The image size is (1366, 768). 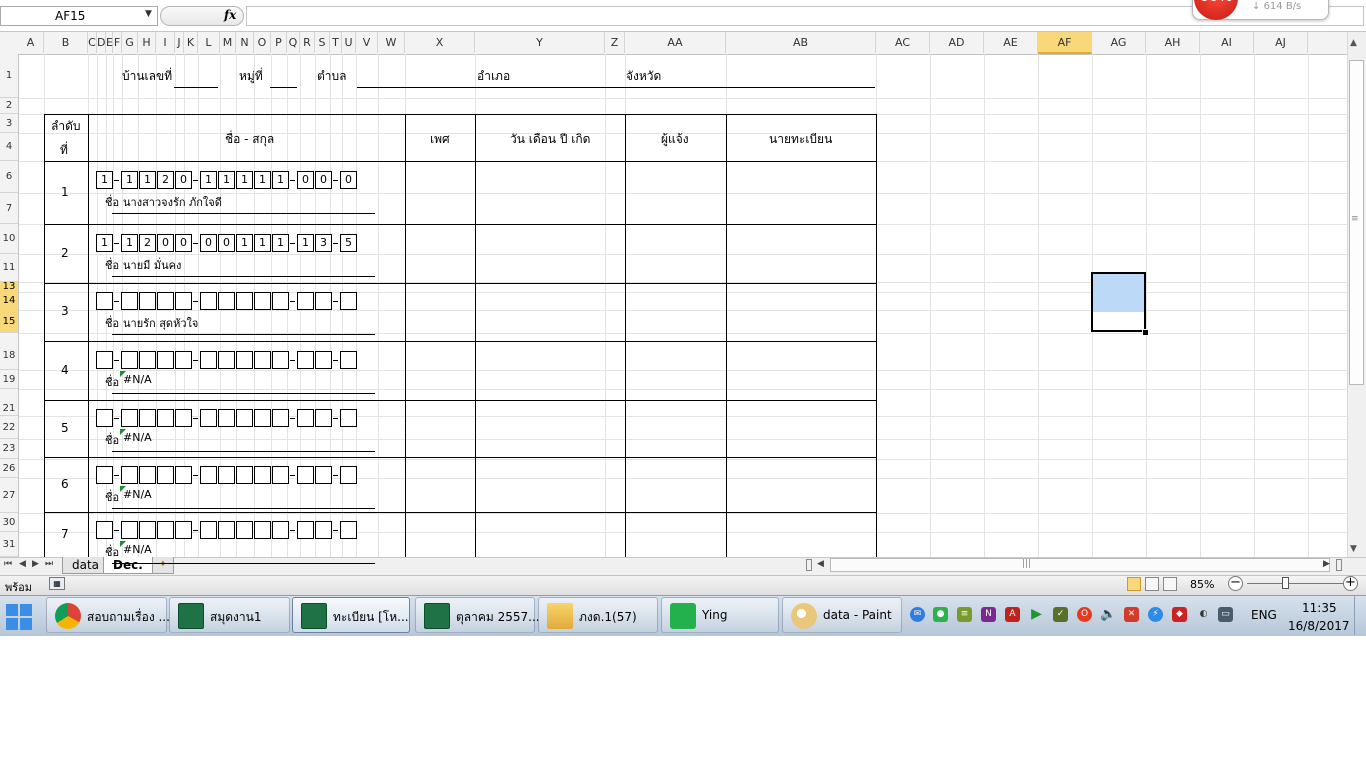 What do you see at coordinates (1203, 614) in the screenshot?
I see `volume-icon: ◐` at bounding box center [1203, 614].